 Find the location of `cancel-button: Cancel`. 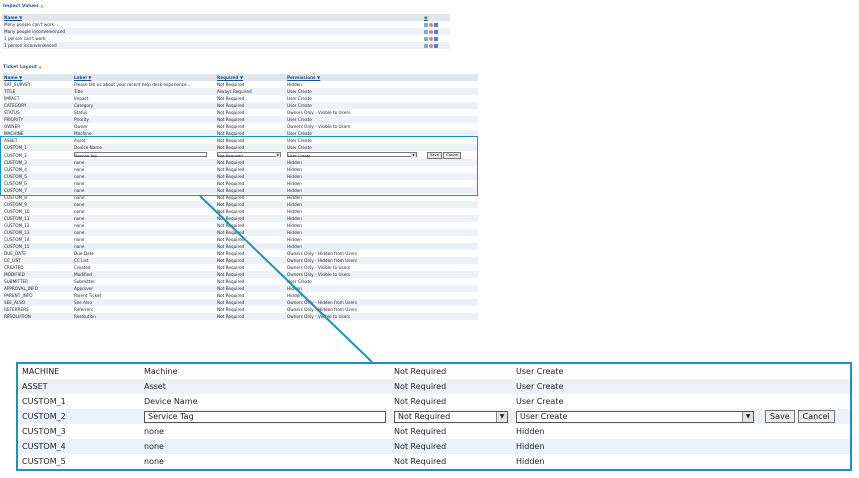

cancel-button: Cancel is located at coordinates (816, 416).